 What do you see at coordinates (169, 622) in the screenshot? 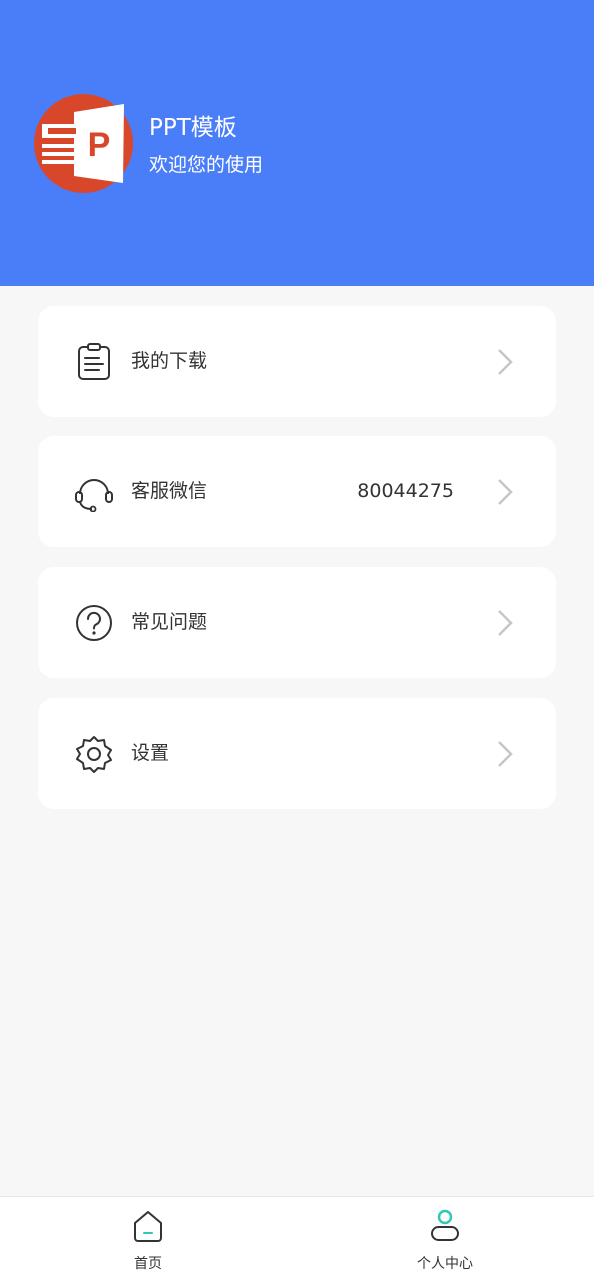
I see `menu-item-label: 常见问题` at bounding box center [169, 622].